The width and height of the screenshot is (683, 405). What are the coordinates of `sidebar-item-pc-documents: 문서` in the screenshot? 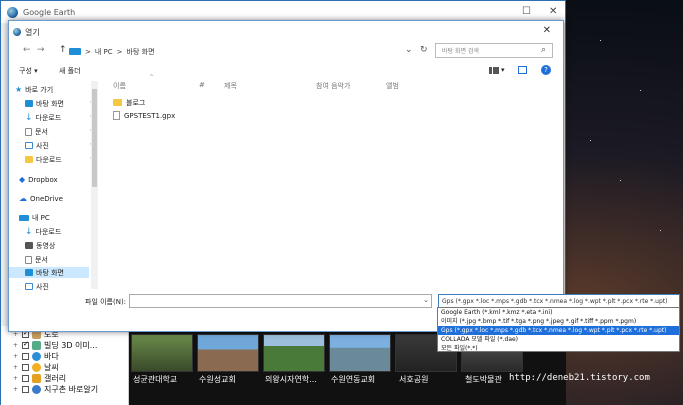 It's located at (54, 259).